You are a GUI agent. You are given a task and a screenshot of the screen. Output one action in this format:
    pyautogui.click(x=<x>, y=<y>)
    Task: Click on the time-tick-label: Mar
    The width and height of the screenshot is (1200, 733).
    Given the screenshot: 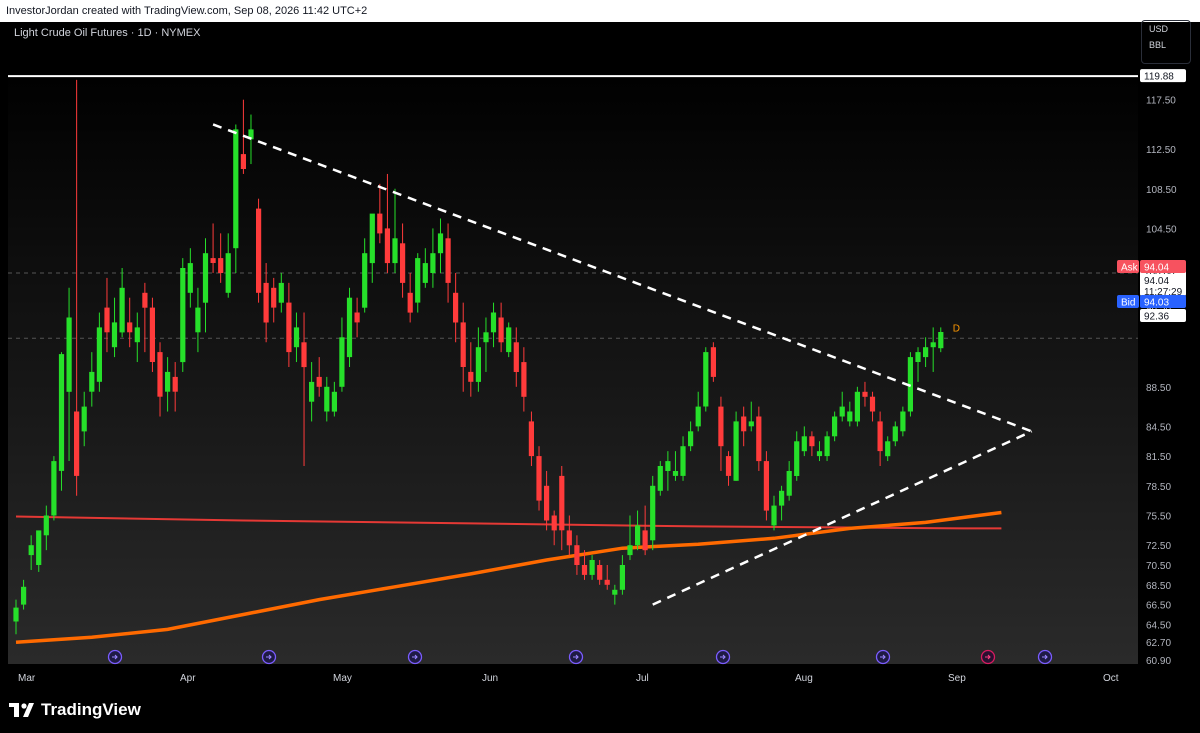 What is the action you would take?
    pyautogui.click(x=27, y=678)
    